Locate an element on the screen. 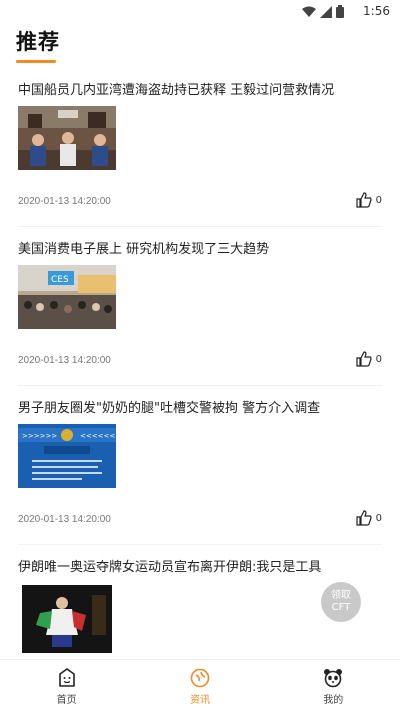 The height and width of the screenshot is (711, 400). status-bar: 1:56 is located at coordinates (200, 12).